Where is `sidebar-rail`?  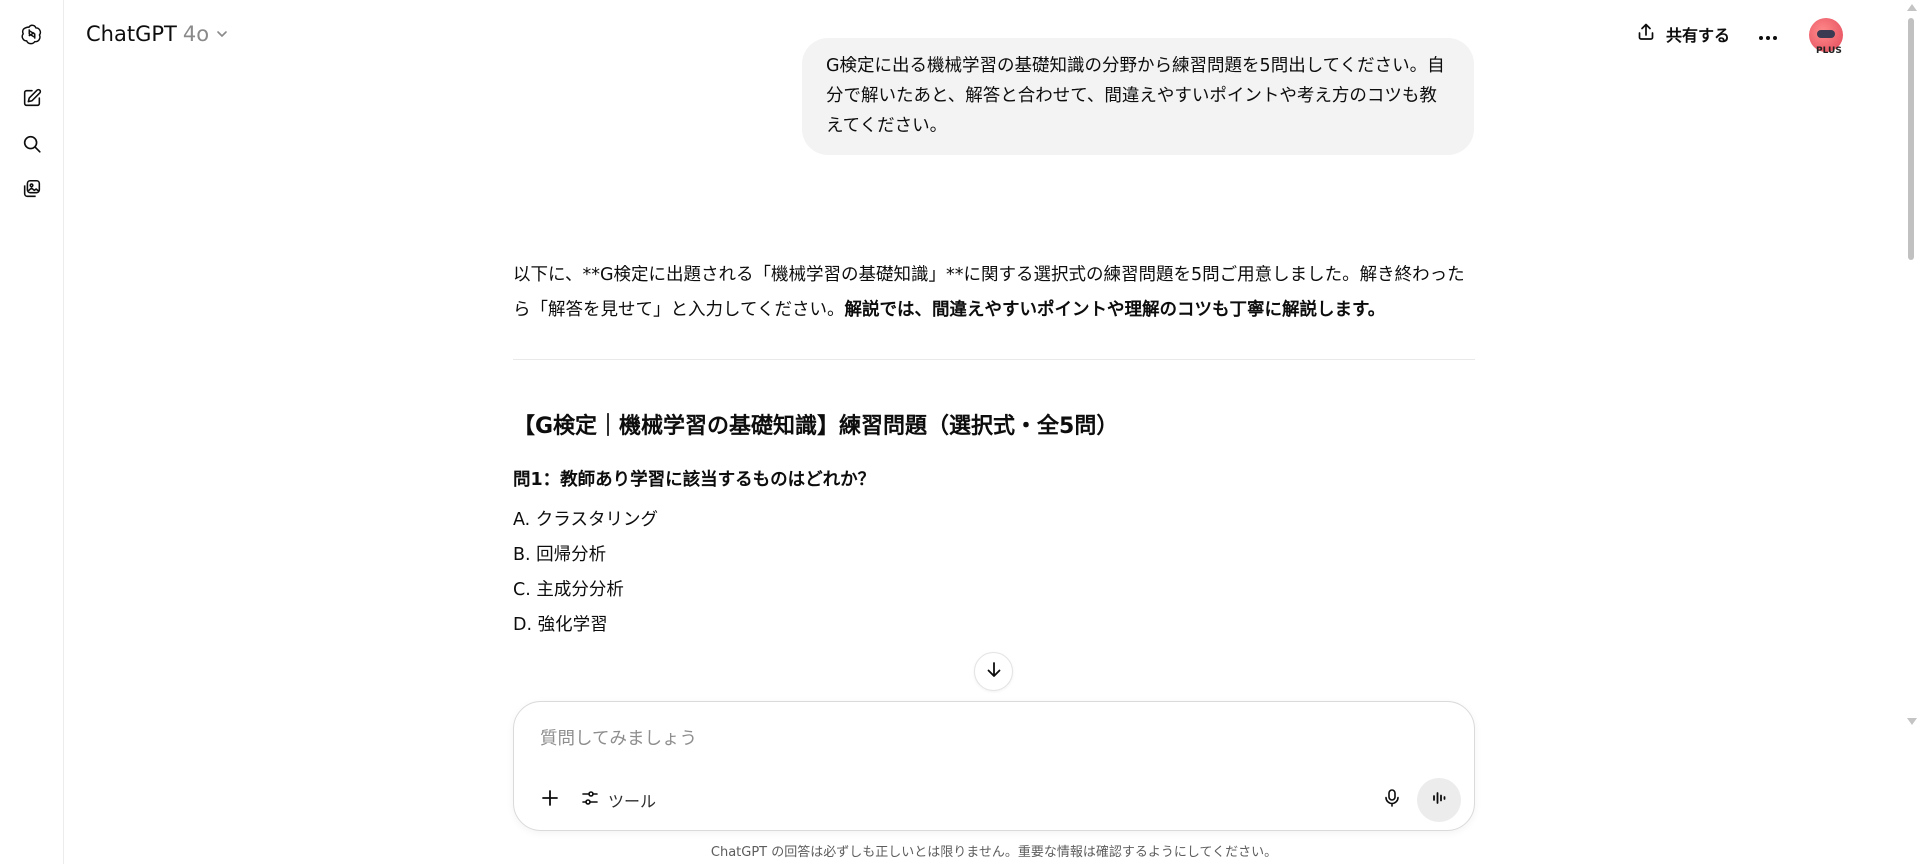
sidebar-rail is located at coordinates (32, 432).